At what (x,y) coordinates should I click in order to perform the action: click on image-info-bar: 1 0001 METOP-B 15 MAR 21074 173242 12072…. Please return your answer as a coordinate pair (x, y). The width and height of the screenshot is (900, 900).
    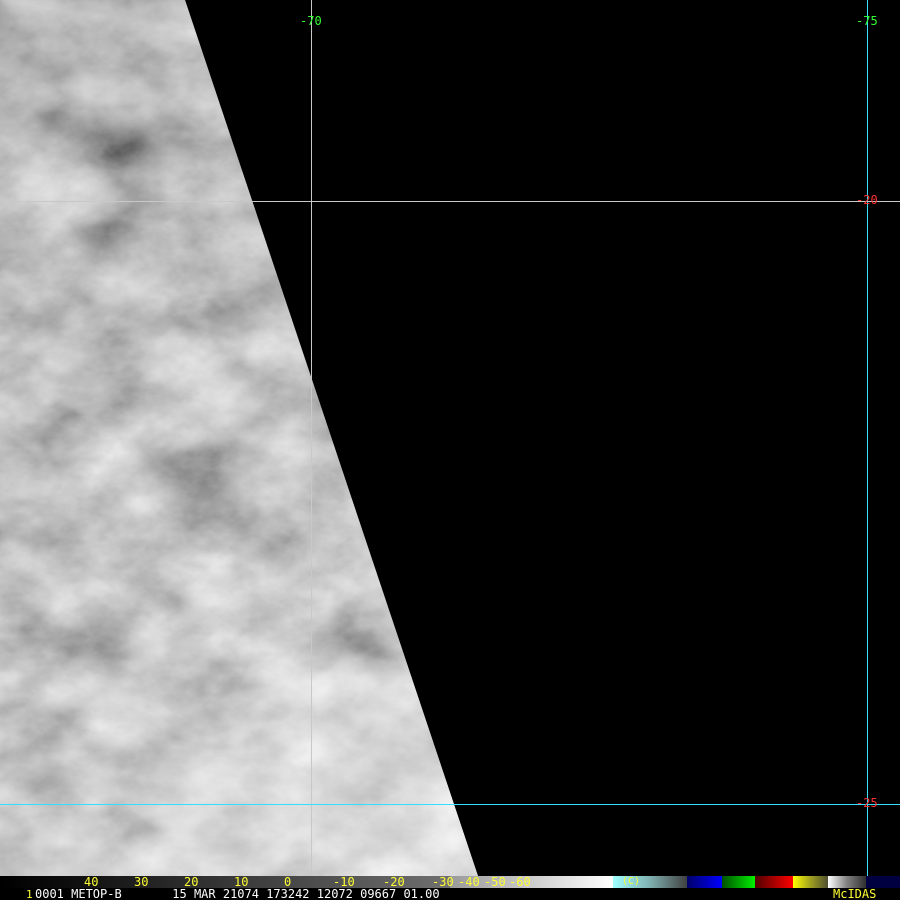
    Looking at the image, I should click on (450, 894).